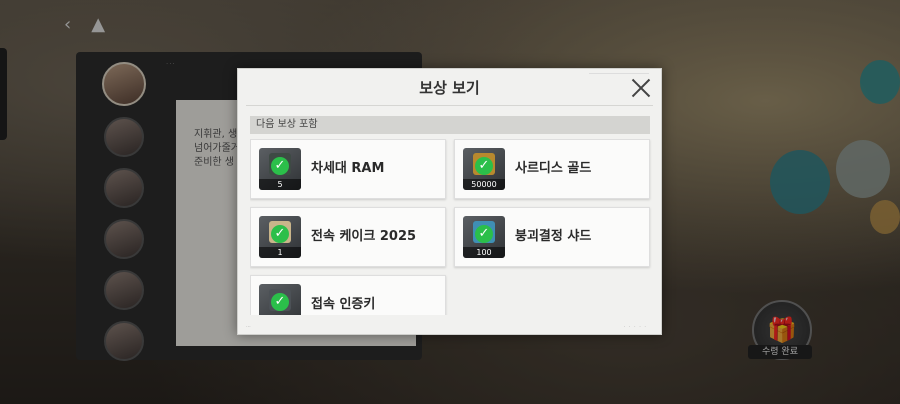  Describe the element at coordinates (484, 252) in the screenshot. I see `reward-quantity: 100` at that location.